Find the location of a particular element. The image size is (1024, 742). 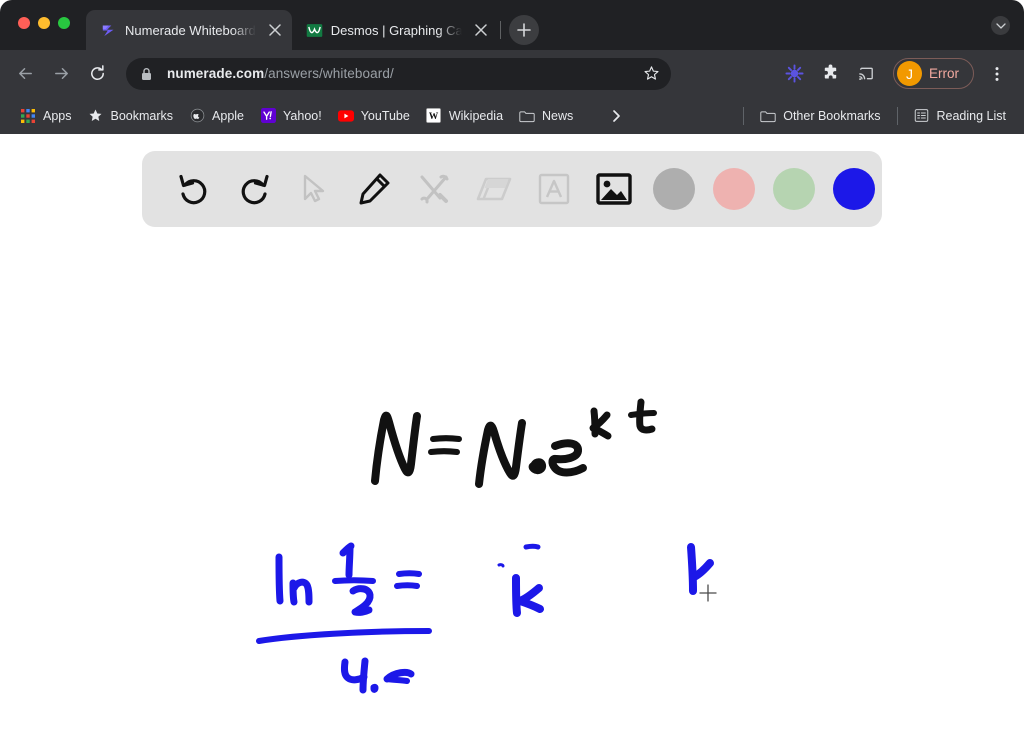

bookmark-label: Apps is located at coordinates (57, 115).